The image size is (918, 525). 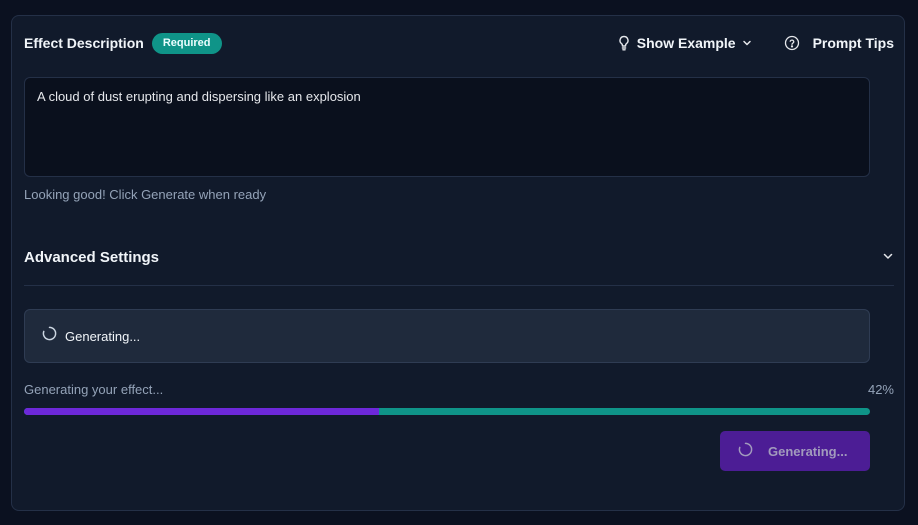 What do you see at coordinates (186, 43) in the screenshot?
I see `required-badge: Required` at bounding box center [186, 43].